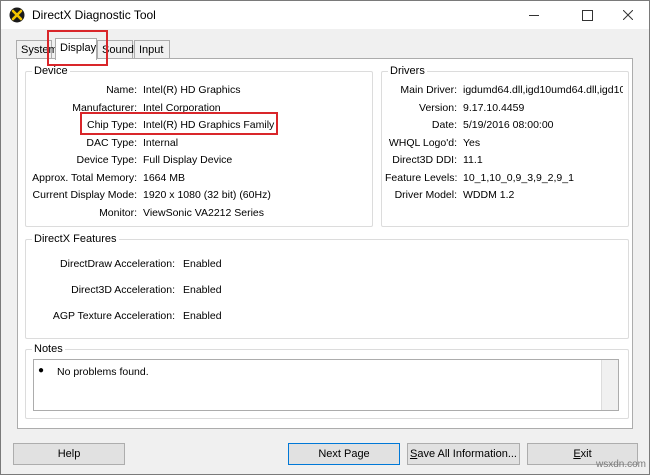  I want to click on tab-input: Input, so click(152, 49).